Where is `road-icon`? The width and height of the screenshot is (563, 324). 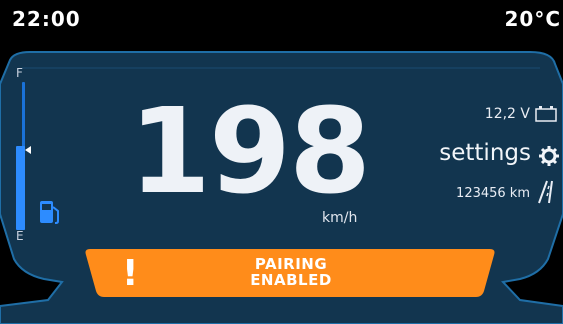 road-icon is located at coordinates (545, 194).